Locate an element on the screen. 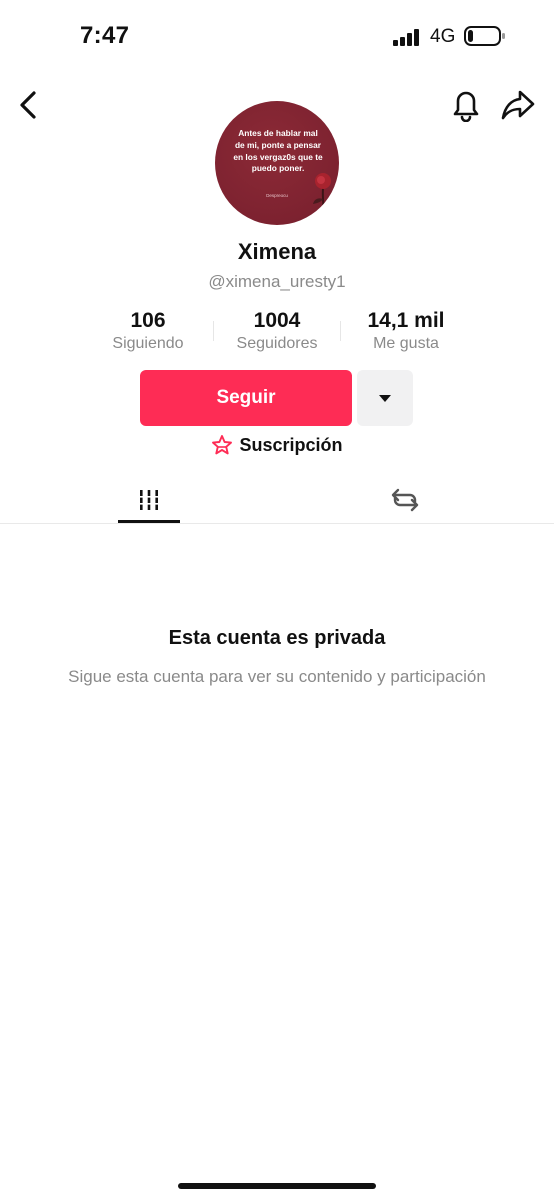  avatar-signature: Despreocu is located at coordinates (277, 195).